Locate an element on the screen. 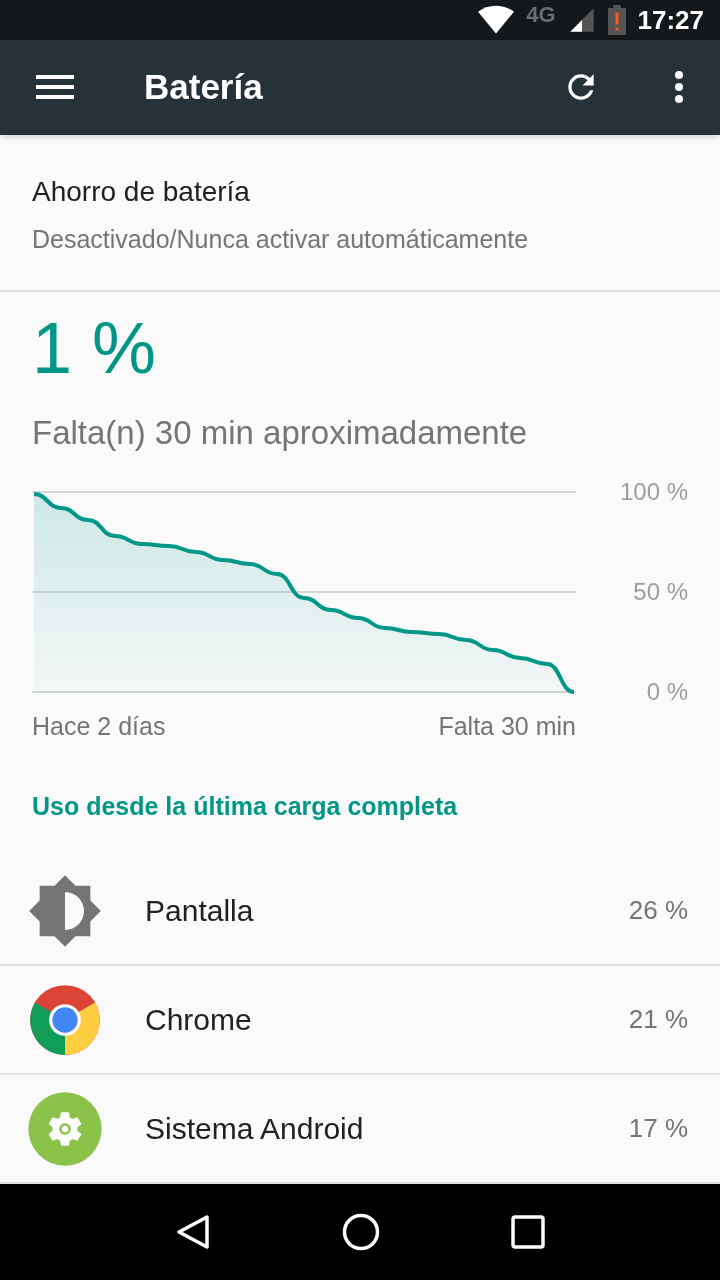 This screenshot has width=720, height=1280. back-icon is located at coordinates (193, 1232).